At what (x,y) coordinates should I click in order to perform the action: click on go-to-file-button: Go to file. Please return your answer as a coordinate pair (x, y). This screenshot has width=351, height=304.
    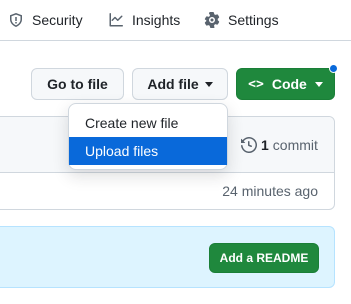
    Looking at the image, I should click on (77, 84).